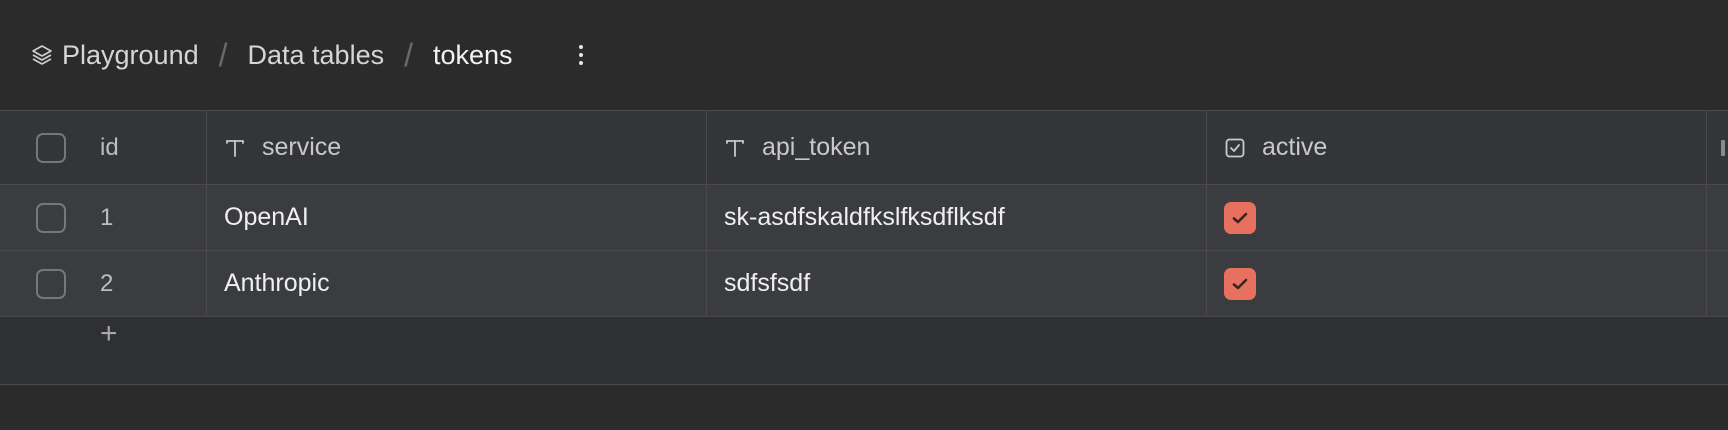 This screenshot has width=1728, height=430. What do you see at coordinates (457, 283) in the screenshot?
I see `cell-service: Anthropic` at bounding box center [457, 283].